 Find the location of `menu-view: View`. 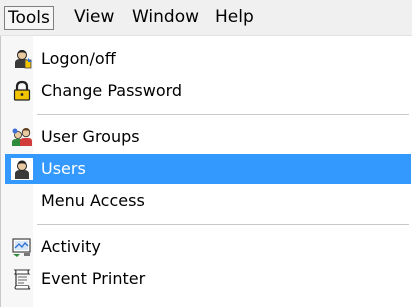

menu-view: View is located at coordinates (94, 18).